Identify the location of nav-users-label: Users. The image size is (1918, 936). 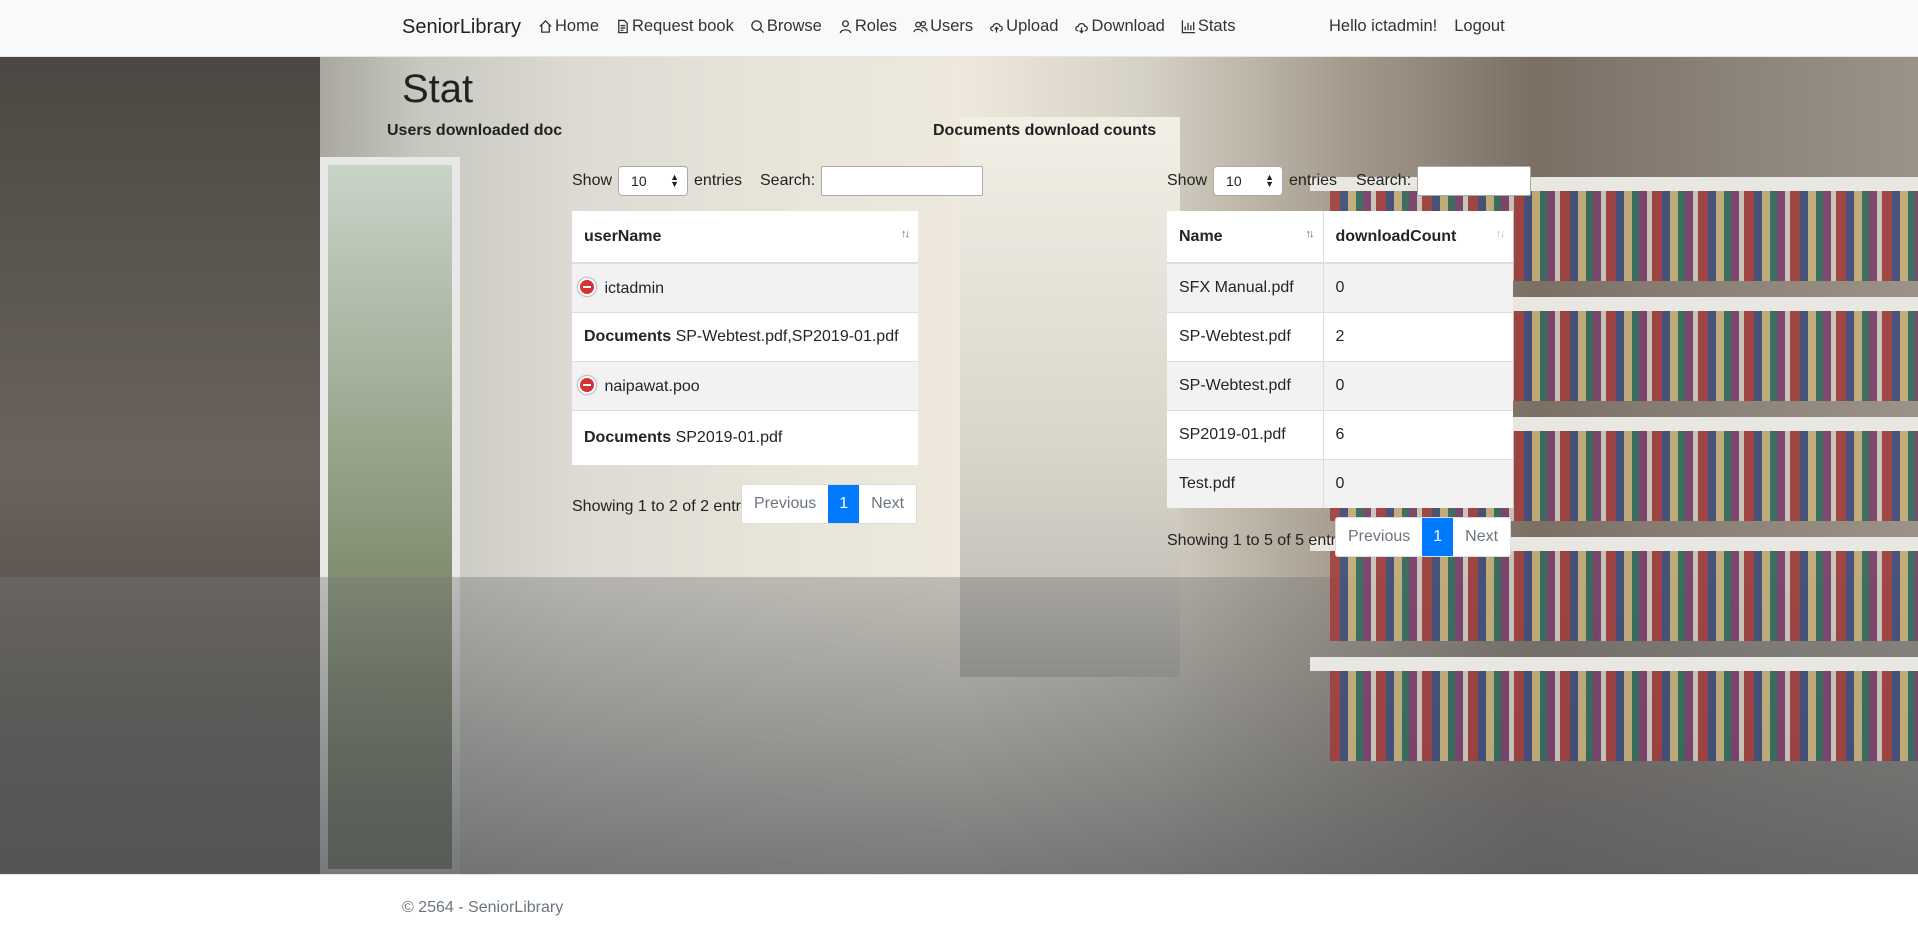
(952, 26).